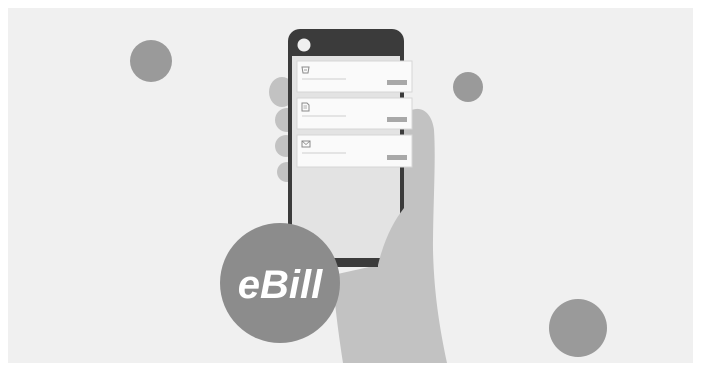  I want to click on badge-label: eBill, so click(280, 285).